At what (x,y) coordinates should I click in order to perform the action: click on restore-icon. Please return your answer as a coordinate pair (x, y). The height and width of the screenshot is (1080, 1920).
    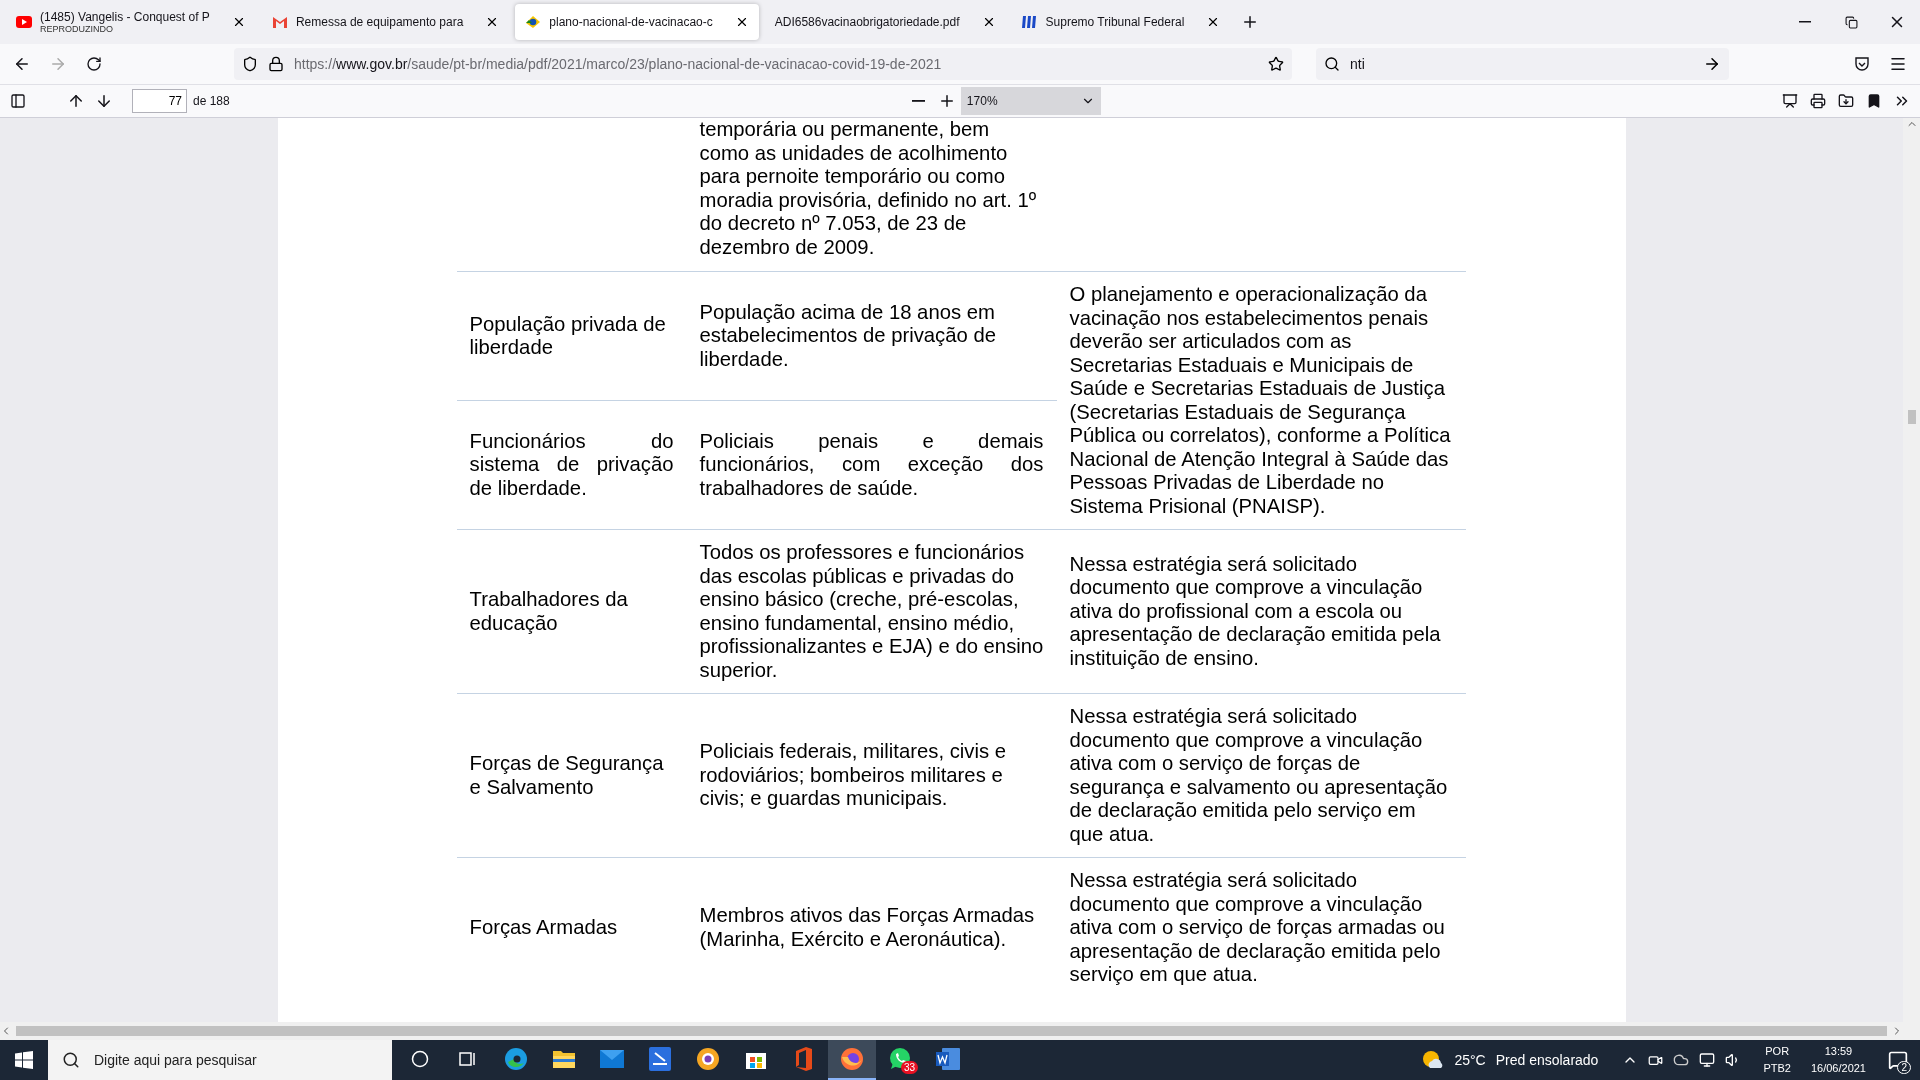
    Looking at the image, I should click on (1851, 22).